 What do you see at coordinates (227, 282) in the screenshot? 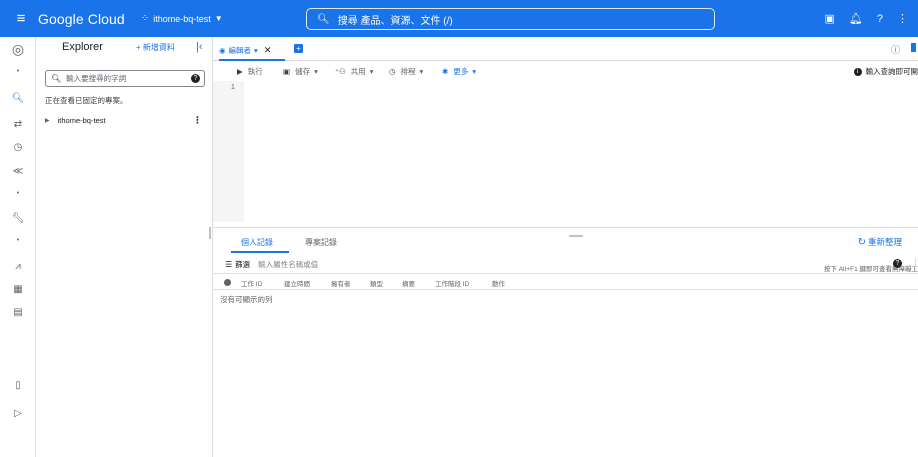
I see `status-dot-icon` at bounding box center [227, 282].